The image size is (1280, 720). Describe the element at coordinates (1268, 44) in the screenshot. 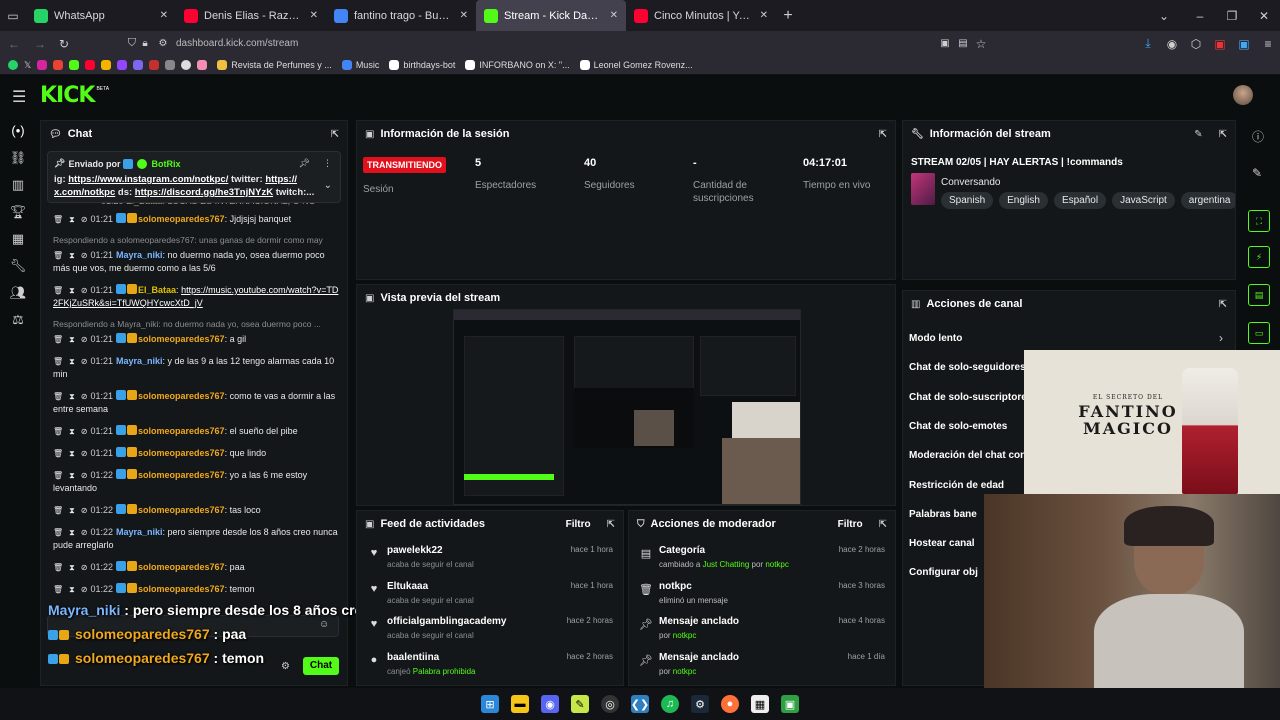

I see `menu-icon: ≡` at that location.